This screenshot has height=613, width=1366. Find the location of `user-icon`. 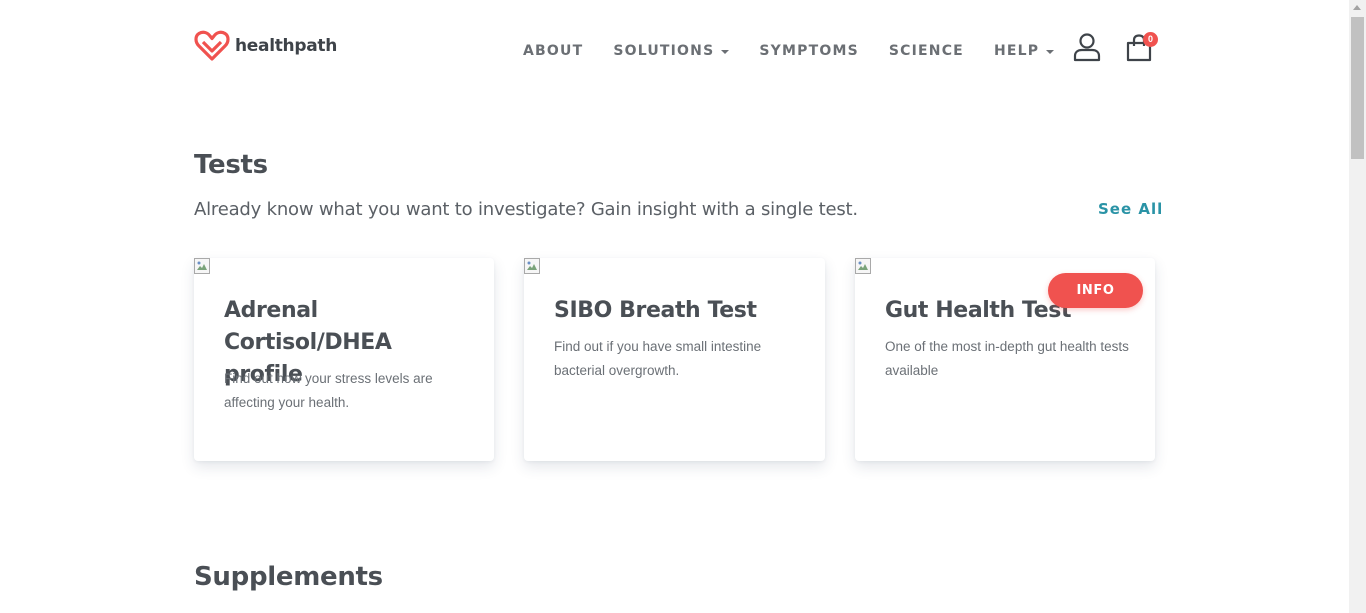

user-icon is located at coordinates (1087, 47).